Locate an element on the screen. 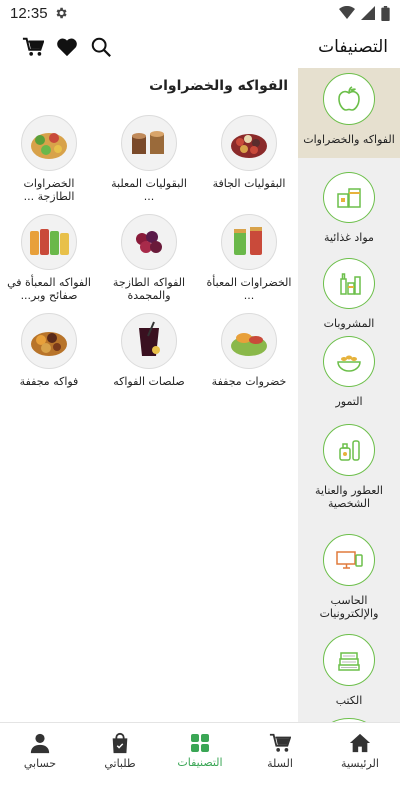 The width and height of the screenshot is (400, 800). canned-fruits-image is located at coordinates (49, 242).